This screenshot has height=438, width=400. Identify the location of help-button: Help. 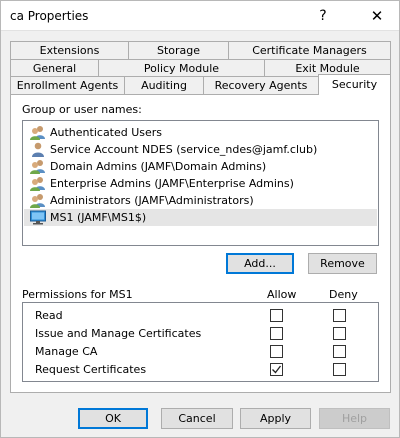
(354, 418).